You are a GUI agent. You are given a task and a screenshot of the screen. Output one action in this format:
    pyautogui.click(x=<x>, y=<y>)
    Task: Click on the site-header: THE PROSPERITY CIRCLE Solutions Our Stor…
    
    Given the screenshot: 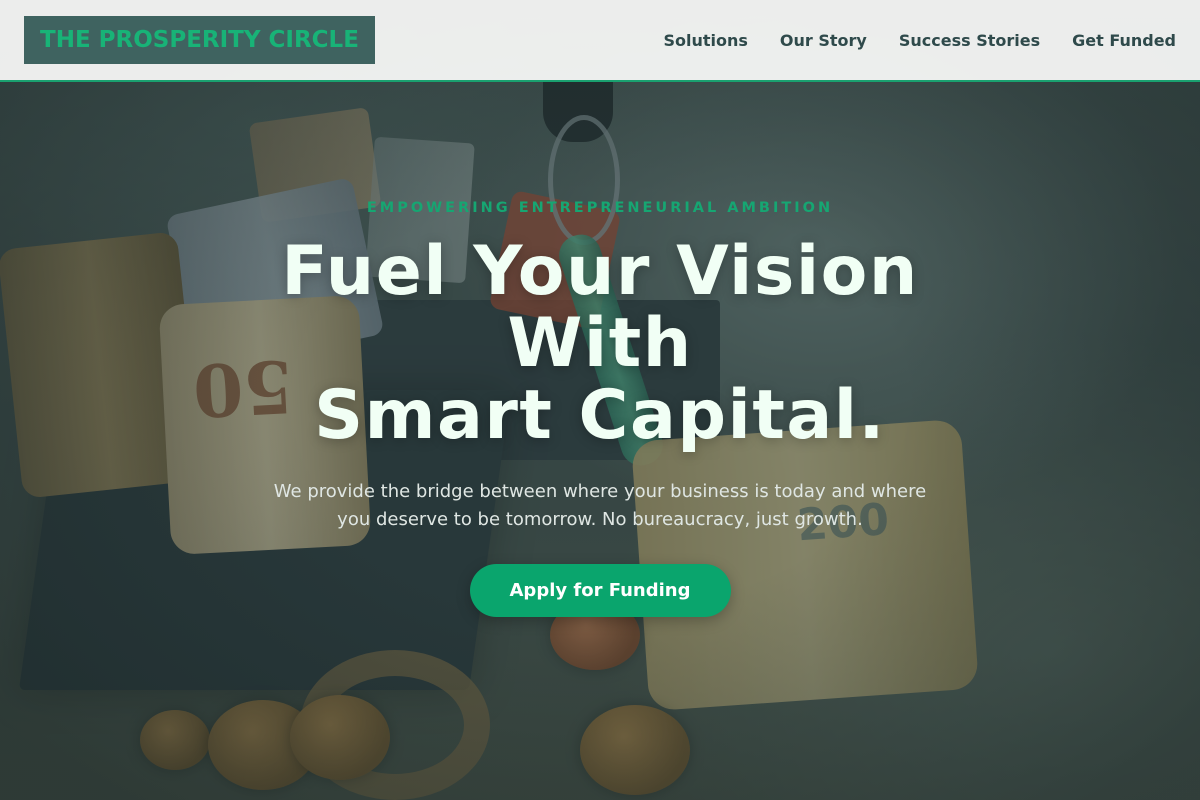 What is the action you would take?
    pyautogui.click(x=600, y=41)
    